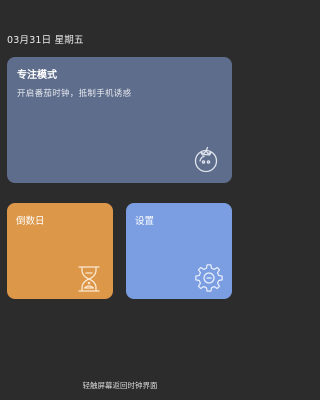 This screenshot has width=320, height=400. I want to click on date-display: 03月31日 星期五, so click(45, 40).